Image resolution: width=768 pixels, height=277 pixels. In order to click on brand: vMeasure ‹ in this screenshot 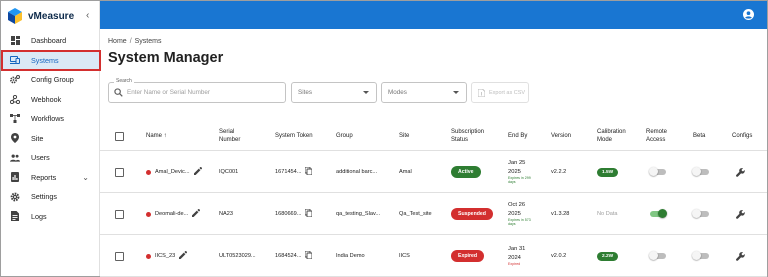, I will do `click(50, 16)`.